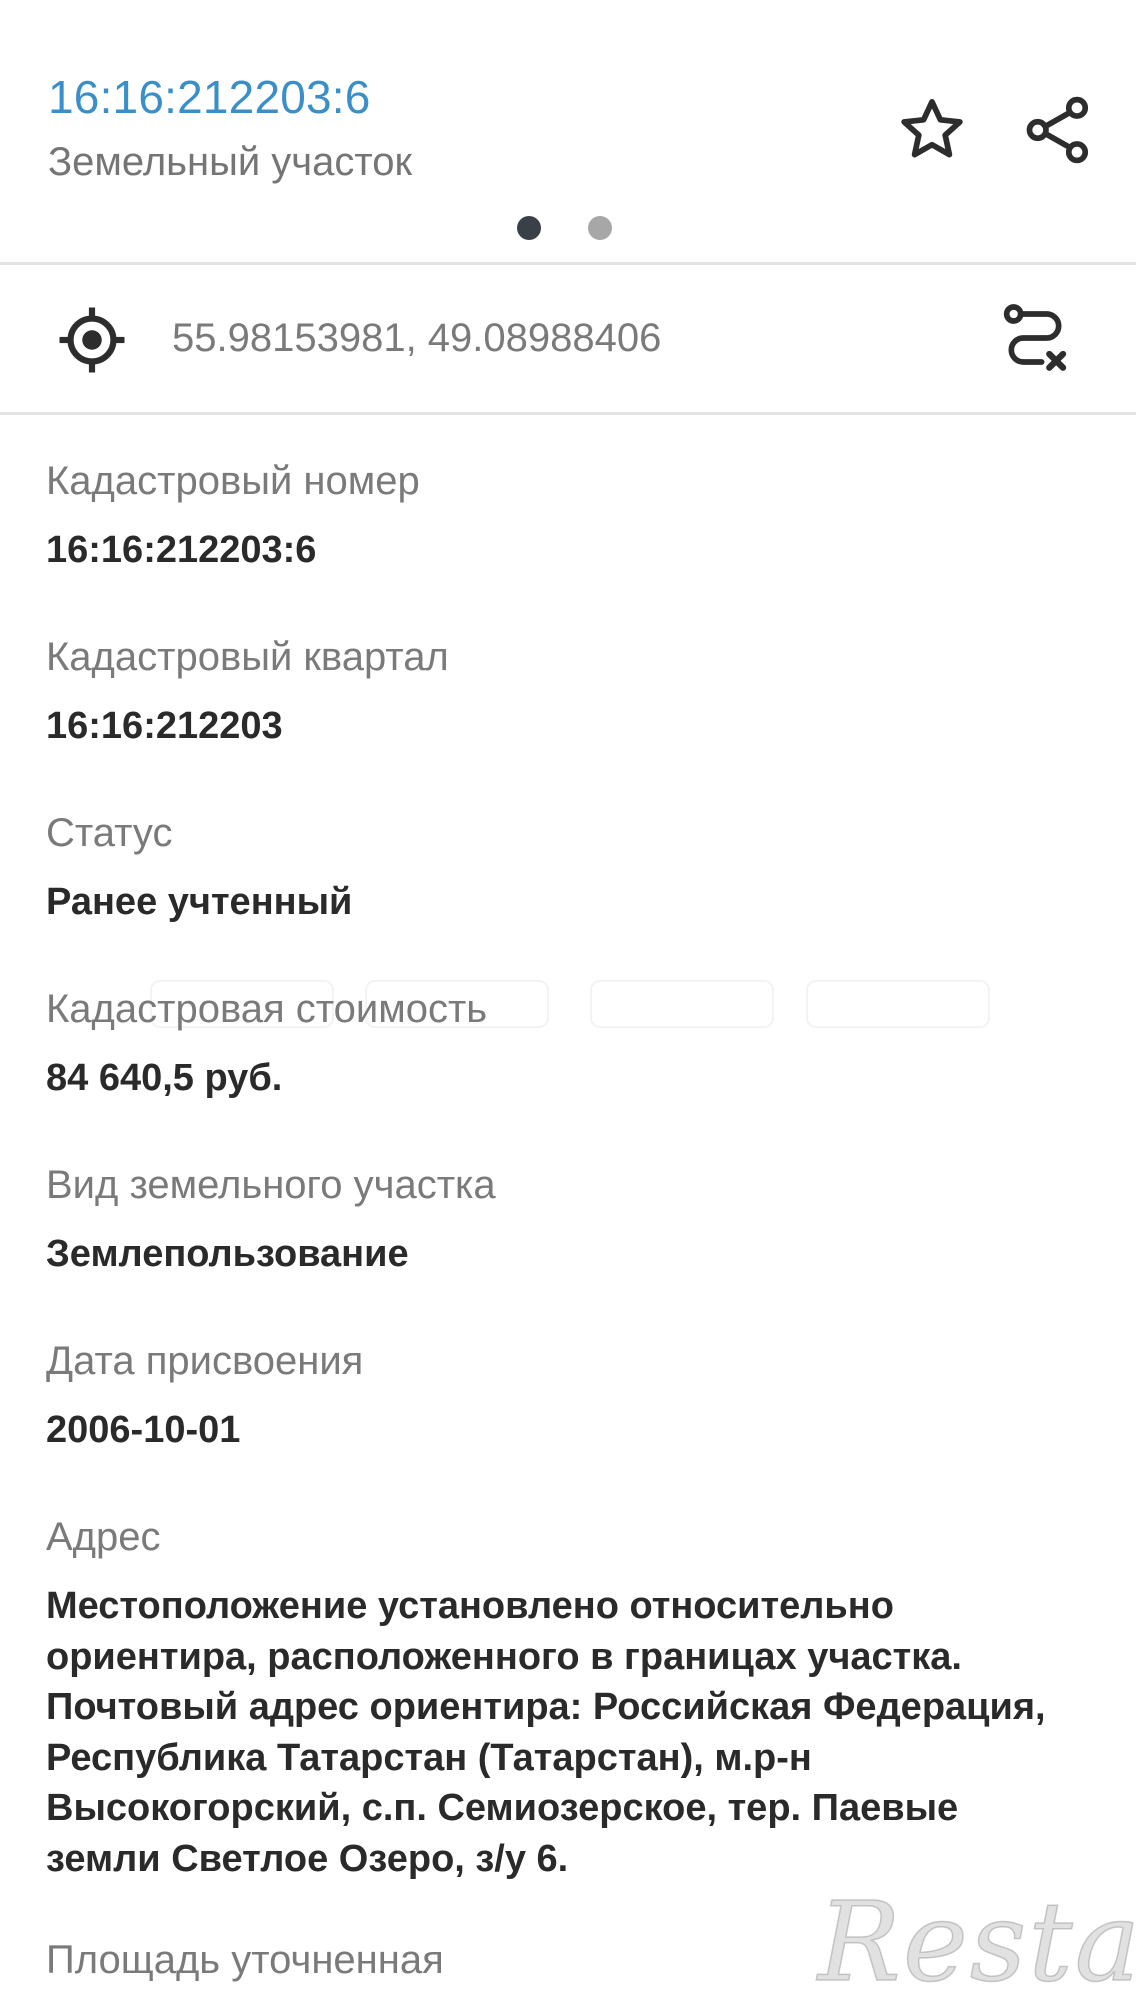 This screenshot has height=2000, width=1136. I want to click on crosshair-icon, so click(92, 340).